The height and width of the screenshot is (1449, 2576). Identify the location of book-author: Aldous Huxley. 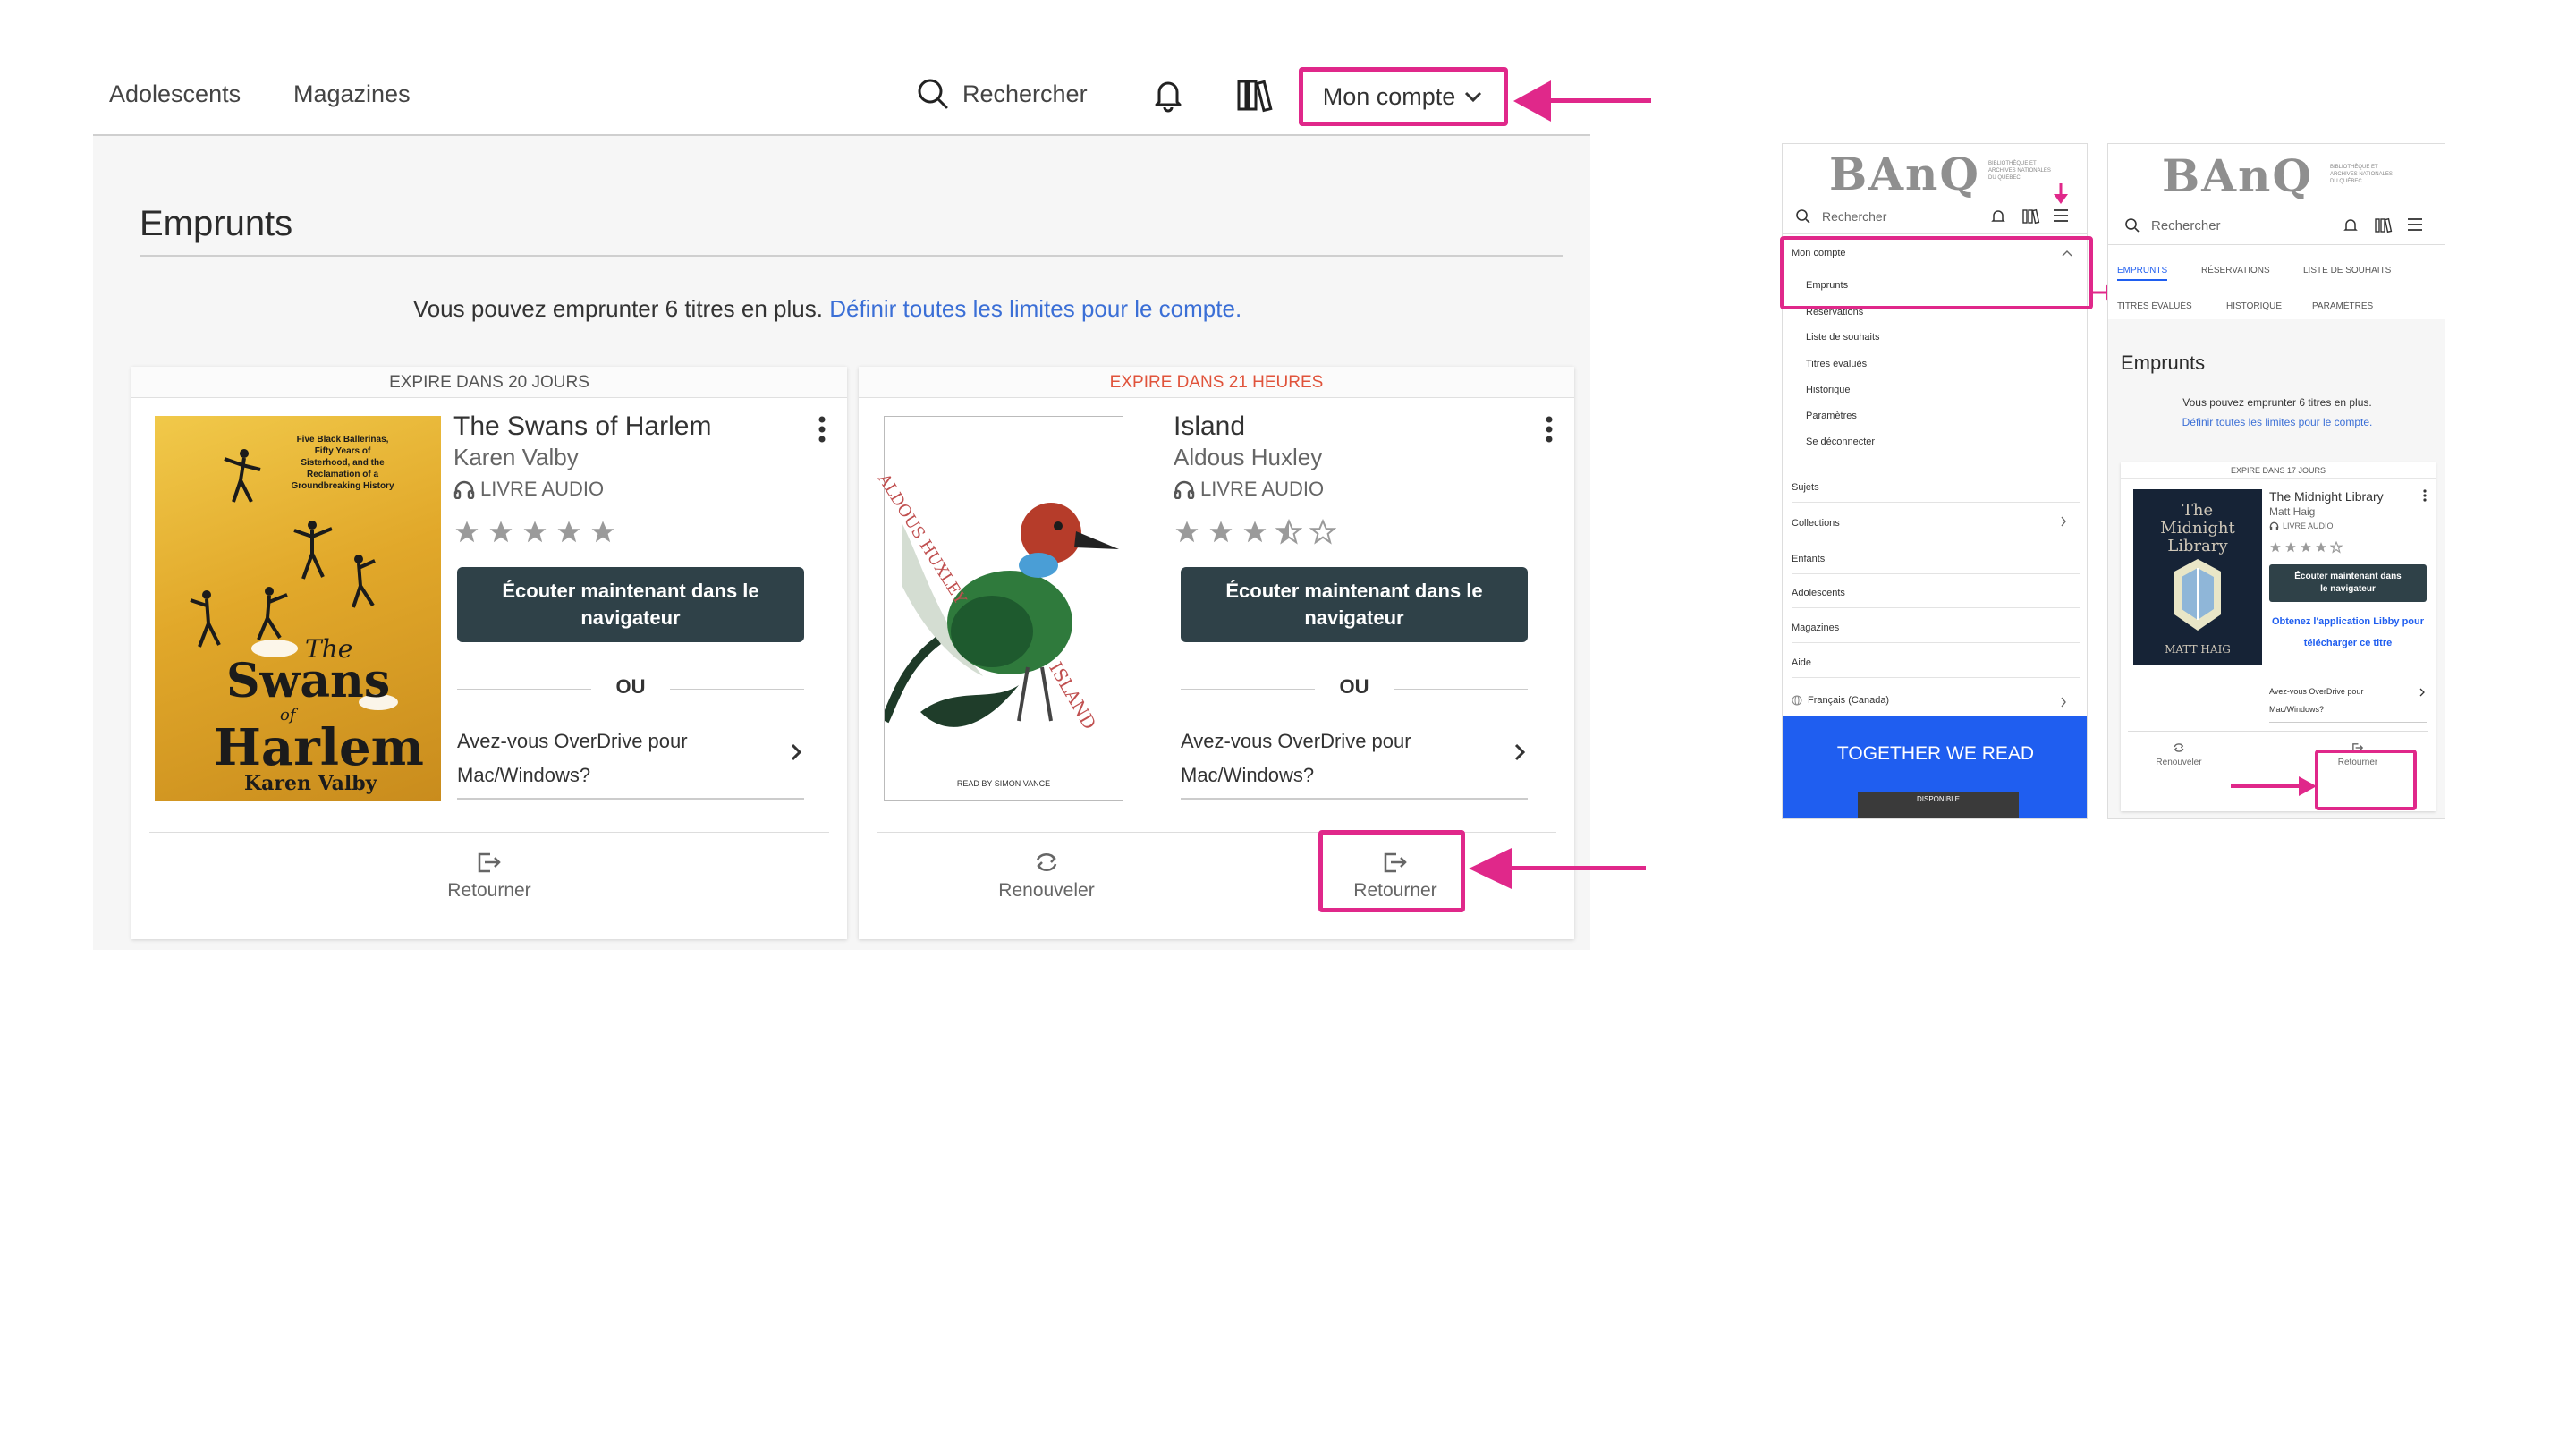
(1248, 457).